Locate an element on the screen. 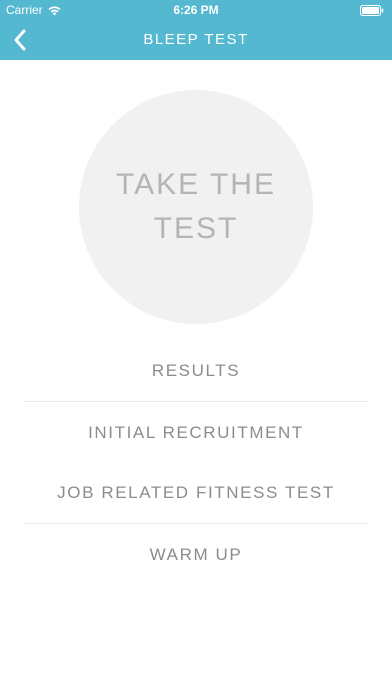 This screenshot has width=392, height=696. menu-item-label: WARM UP is located at coordinates (196, 554).